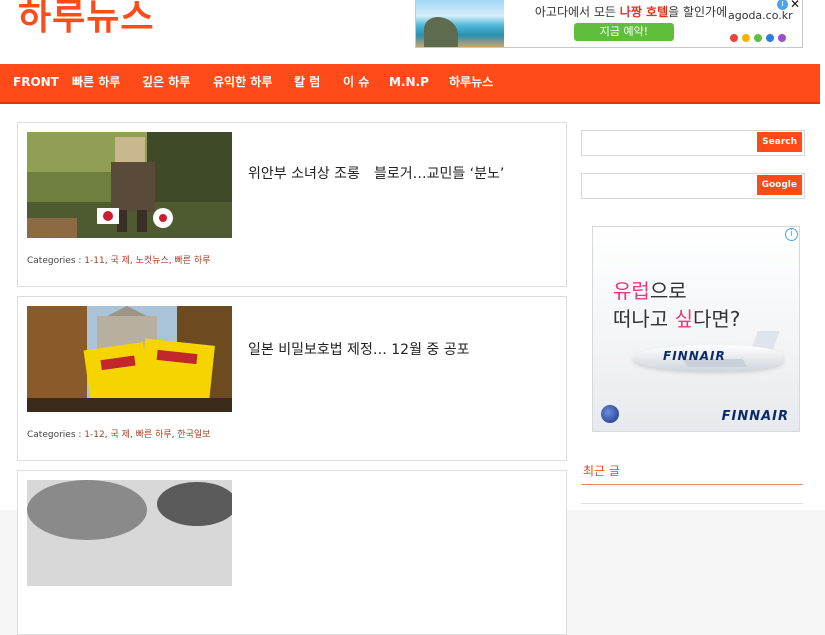  What do you see at coordinates (356, 83) in the screenshot?
I see `nav-item-issue: 이 슈` at bounding box center [356, 83].